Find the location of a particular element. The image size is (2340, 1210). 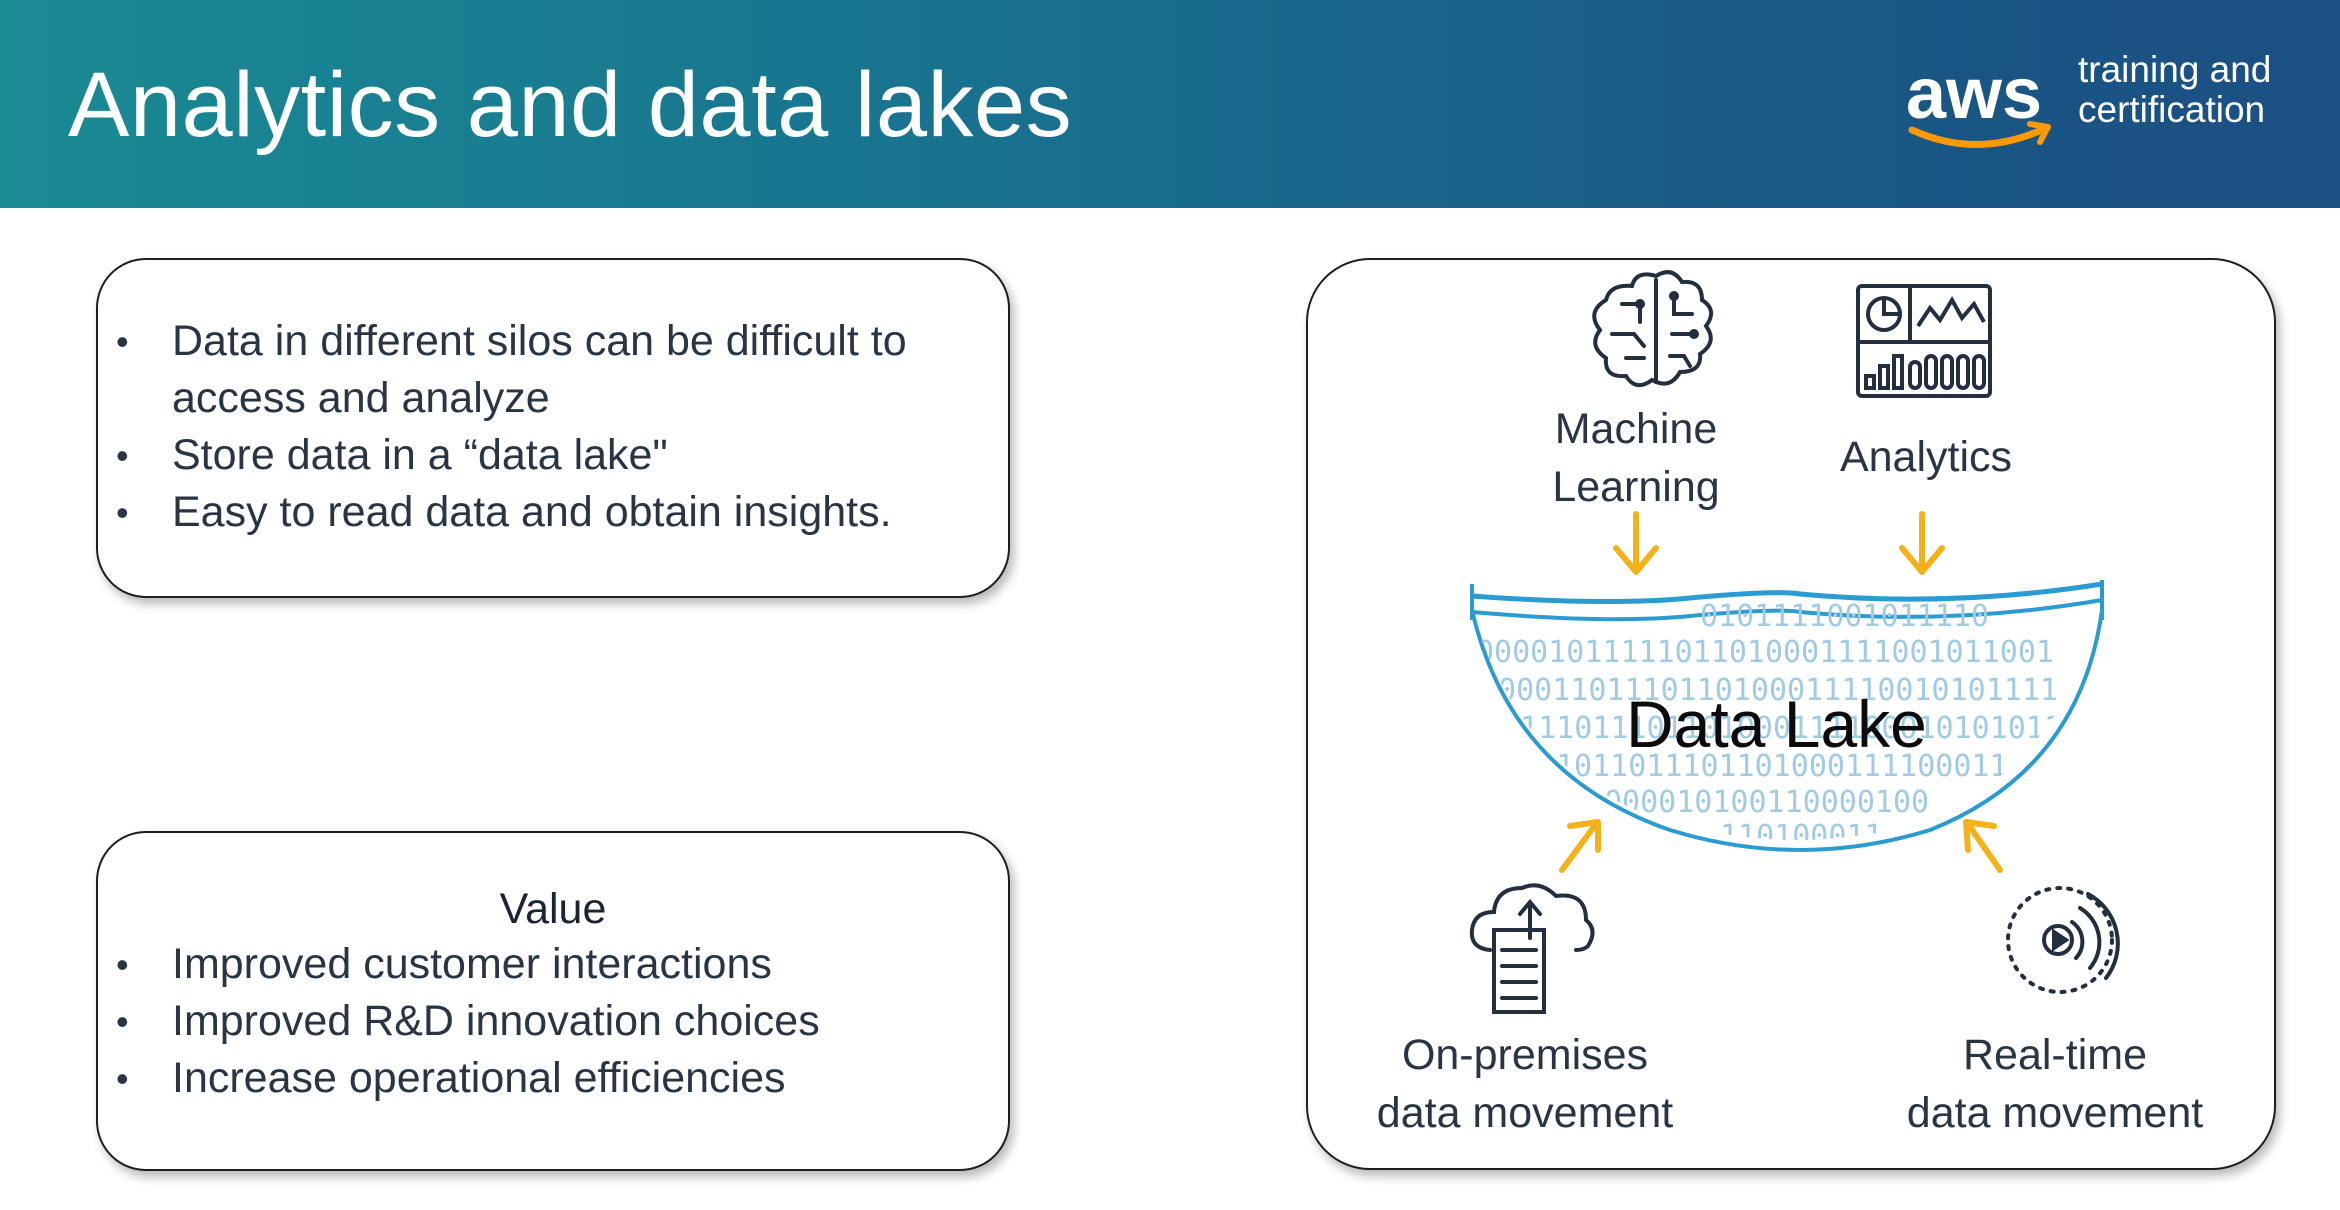

aws-logo: aws is located at coordinates (1978, 101).